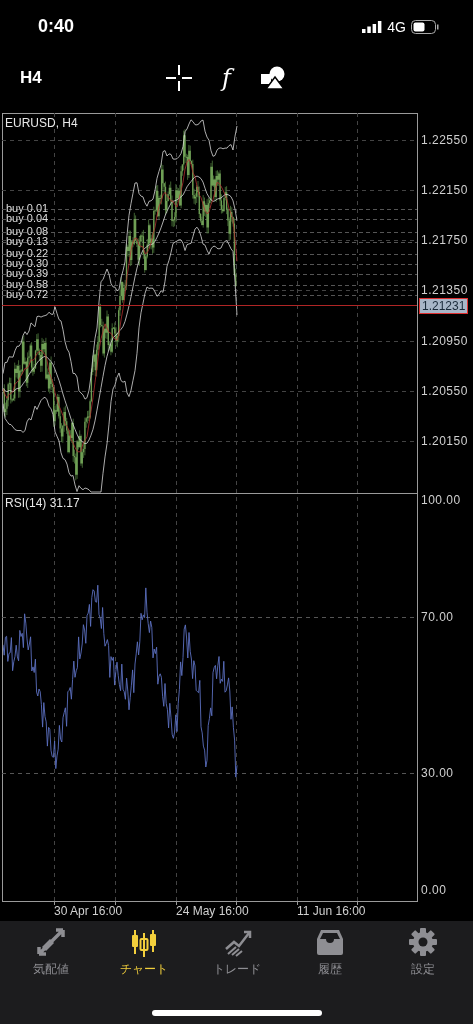 The height and width of the screenshot is (1024, 473). What do you see at coordinates (422, 942) in the screenshot?
I see `settings-icon` at bounding box center [422, 942].